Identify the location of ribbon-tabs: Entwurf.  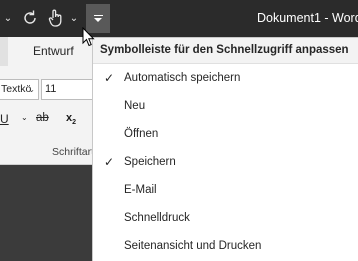
(46, 51).